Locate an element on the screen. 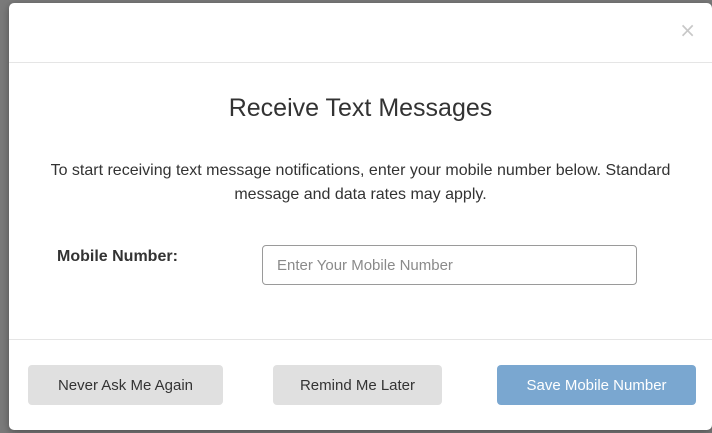  remind-me-later-button: Remind Me Later is located at coordinates (357, 385).